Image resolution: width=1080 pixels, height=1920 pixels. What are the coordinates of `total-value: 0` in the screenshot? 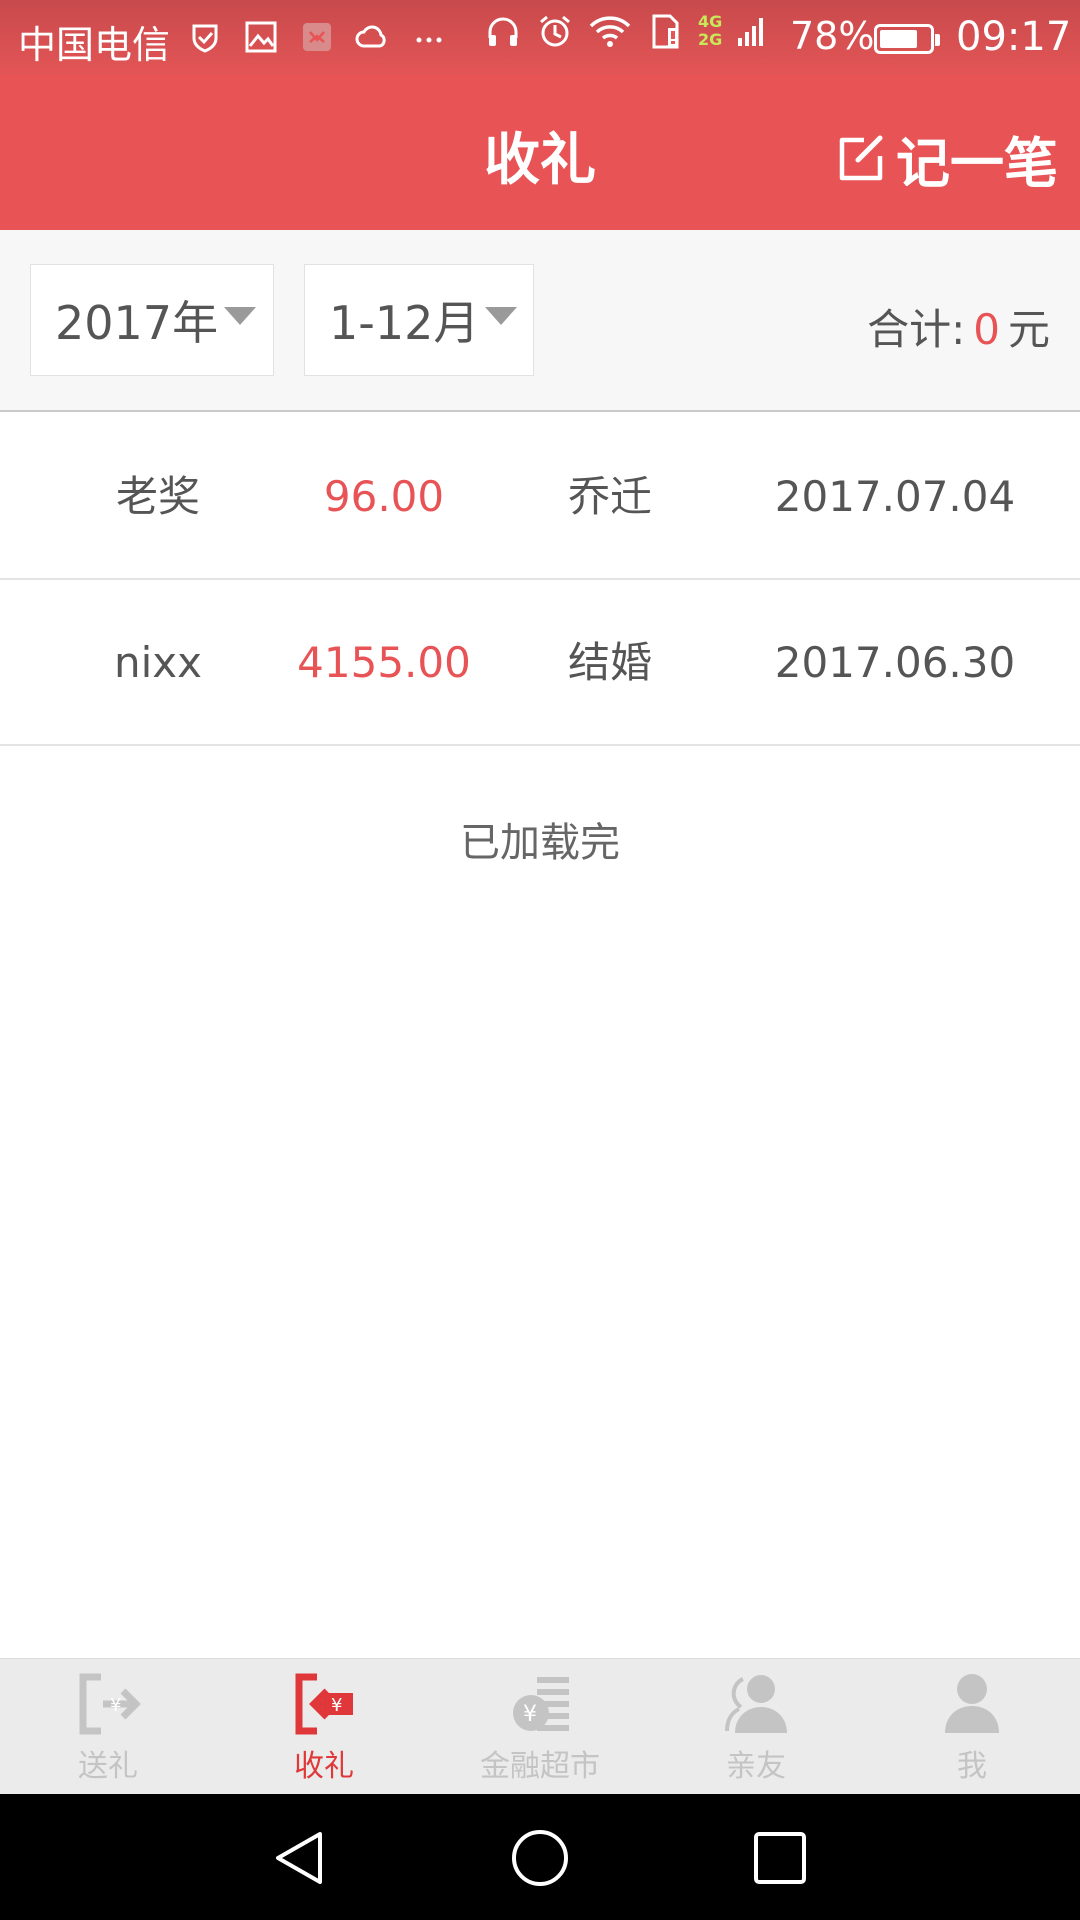 It's located at (986, 329).